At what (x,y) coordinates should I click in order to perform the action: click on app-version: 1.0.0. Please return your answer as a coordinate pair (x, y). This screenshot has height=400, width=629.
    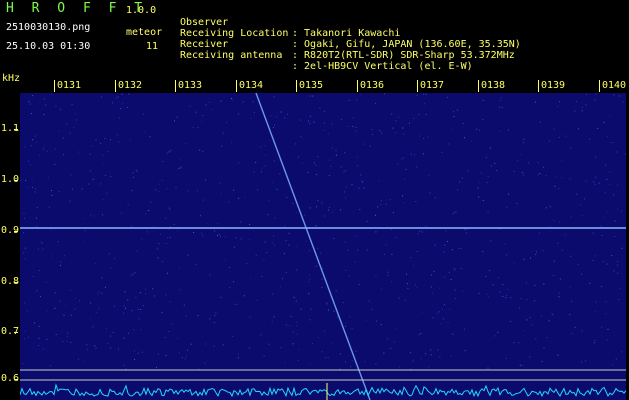
    Looking at the image, I should click on (141, 10).